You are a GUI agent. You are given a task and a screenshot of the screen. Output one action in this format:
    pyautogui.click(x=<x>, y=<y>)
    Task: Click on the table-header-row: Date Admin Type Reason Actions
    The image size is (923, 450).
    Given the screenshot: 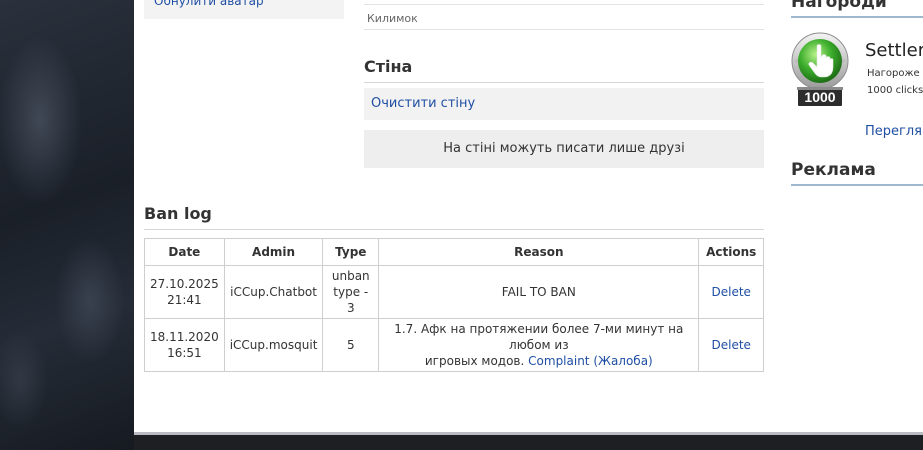 What is the action you would take?
    pyautogui.click(x=454, y=252)
    